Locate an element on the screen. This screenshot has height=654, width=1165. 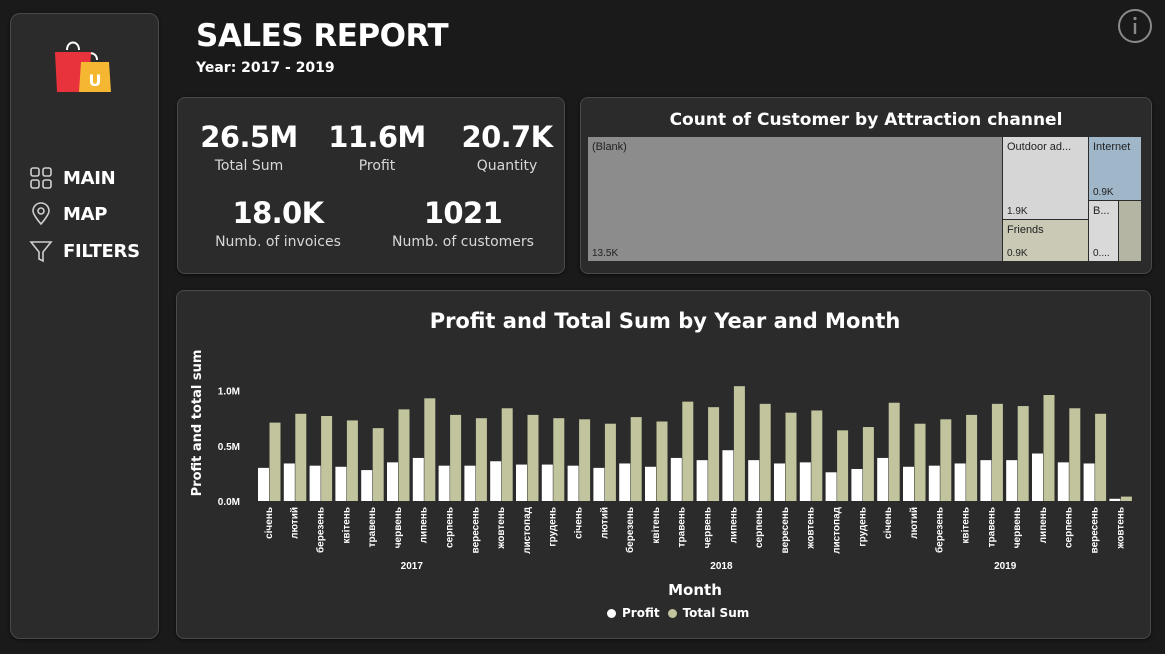
treemap-tile-outdoor: Outdoor ad... 1.9K is located at coordinates (1045, 178).